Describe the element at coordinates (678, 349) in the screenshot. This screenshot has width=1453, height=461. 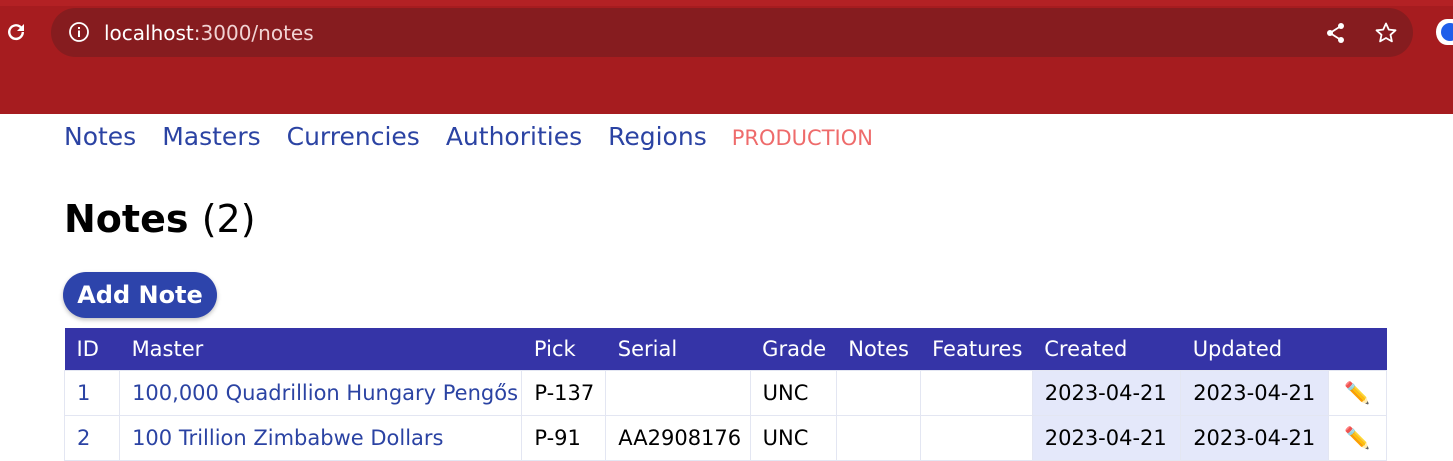
I see `header-serial: Serial` at that location.